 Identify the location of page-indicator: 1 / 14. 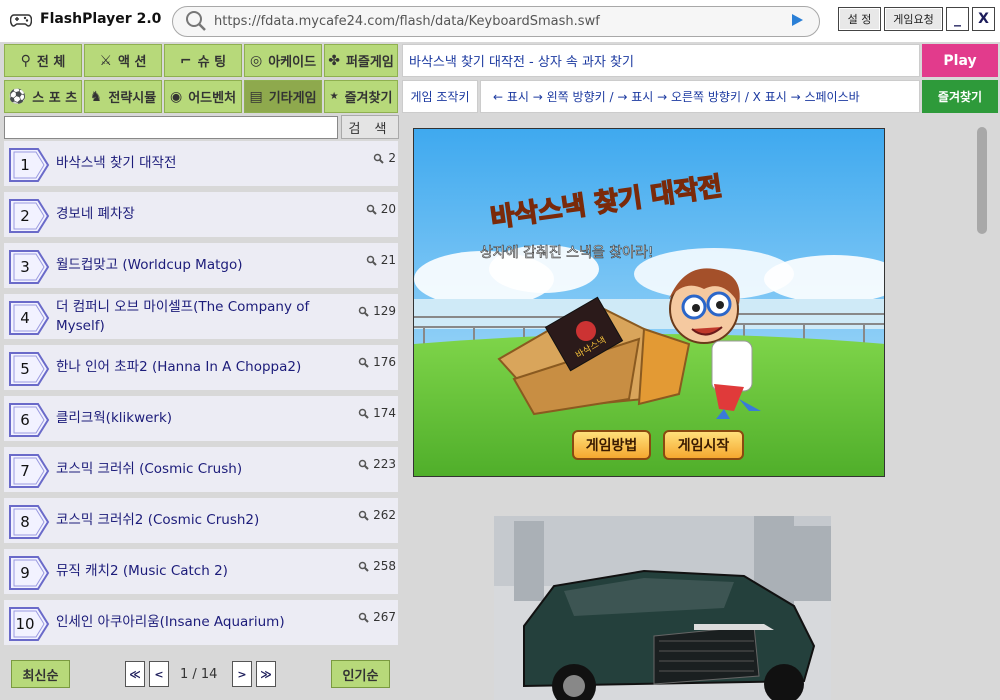
(199, 674).